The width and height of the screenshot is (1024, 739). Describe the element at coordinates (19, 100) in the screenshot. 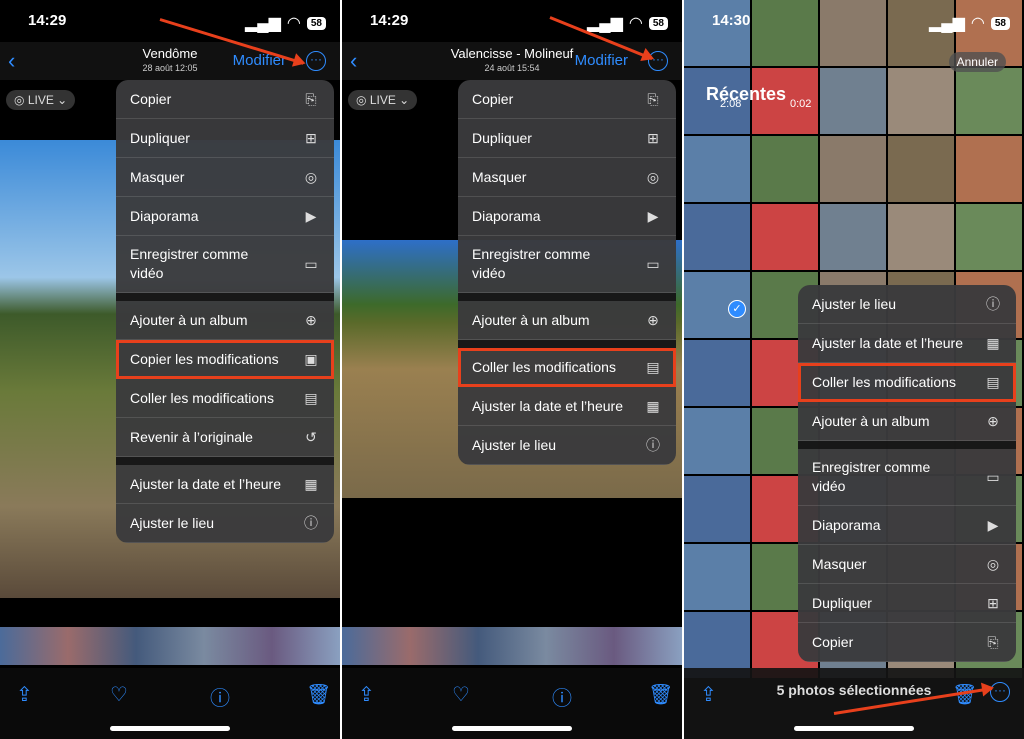

I see `live-icon: ◎` at that location.